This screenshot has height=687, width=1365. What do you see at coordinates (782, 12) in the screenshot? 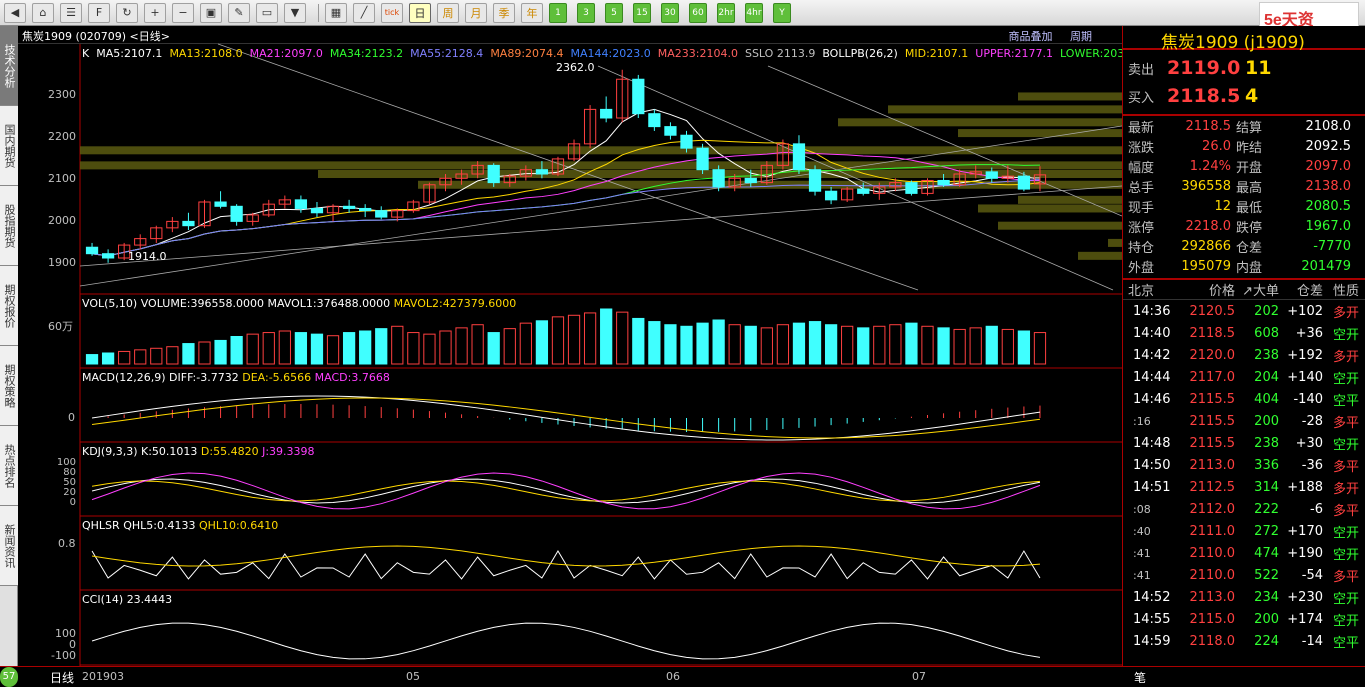
I see `period-y-button: Y` at bounding box center [782, 12].